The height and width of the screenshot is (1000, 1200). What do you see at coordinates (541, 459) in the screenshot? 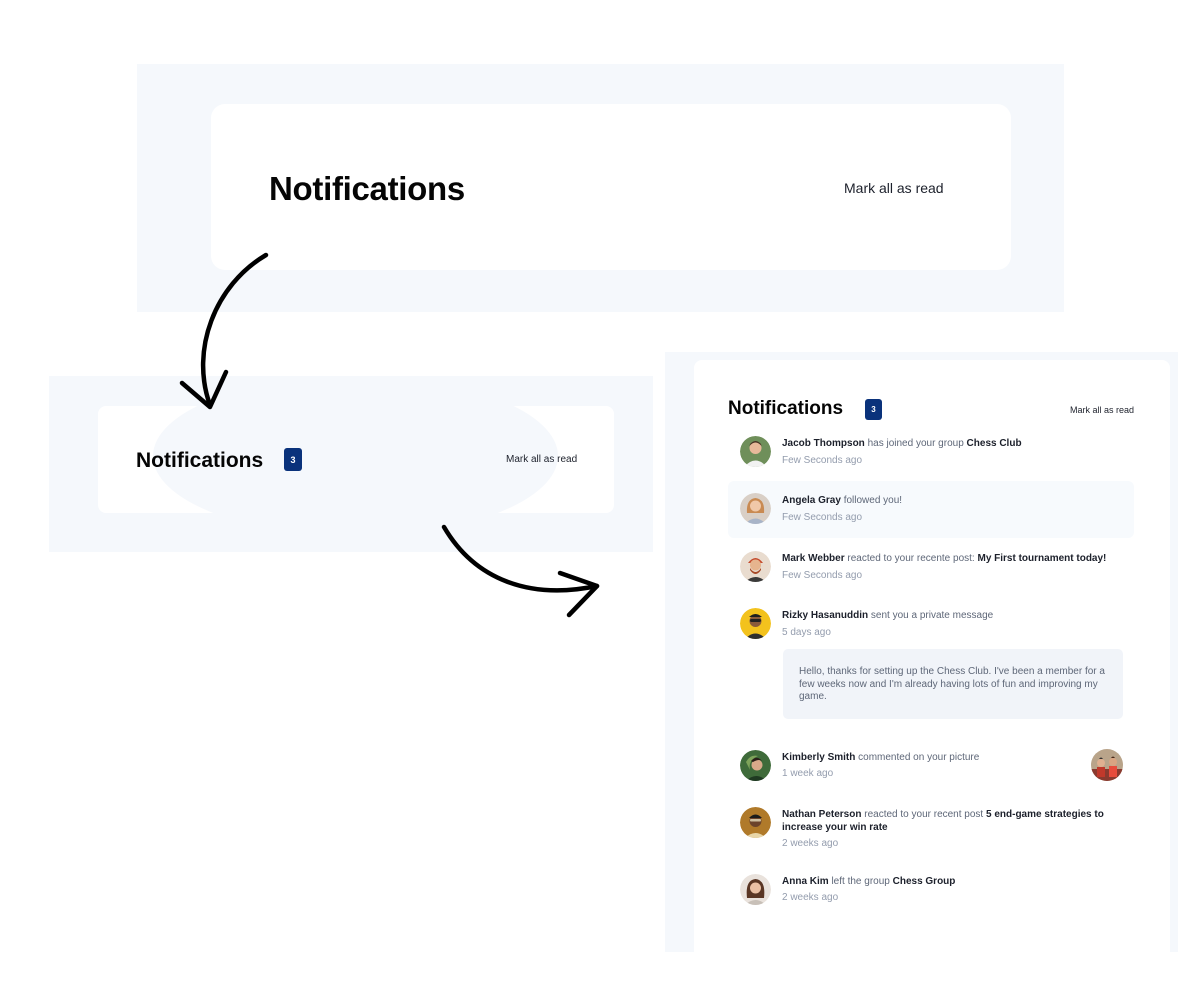
I see `panel2-mark-all-read-link: Mark all as read` at bounding box center [541, 459].